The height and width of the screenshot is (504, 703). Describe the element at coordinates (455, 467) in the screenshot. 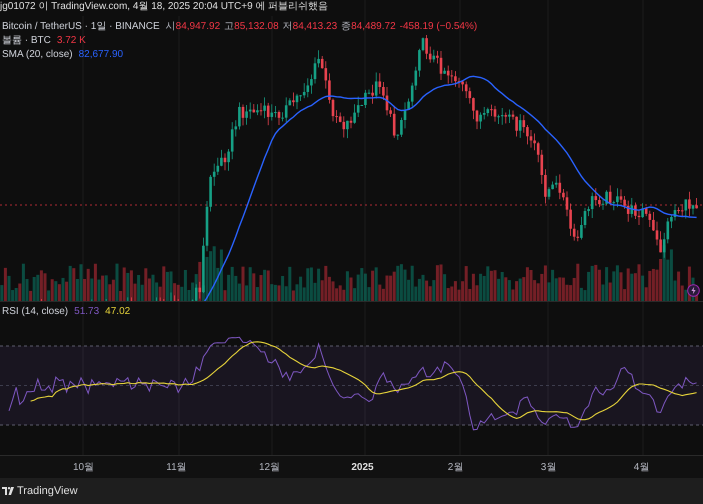

I see `time-axis-label: 2월` at that location.